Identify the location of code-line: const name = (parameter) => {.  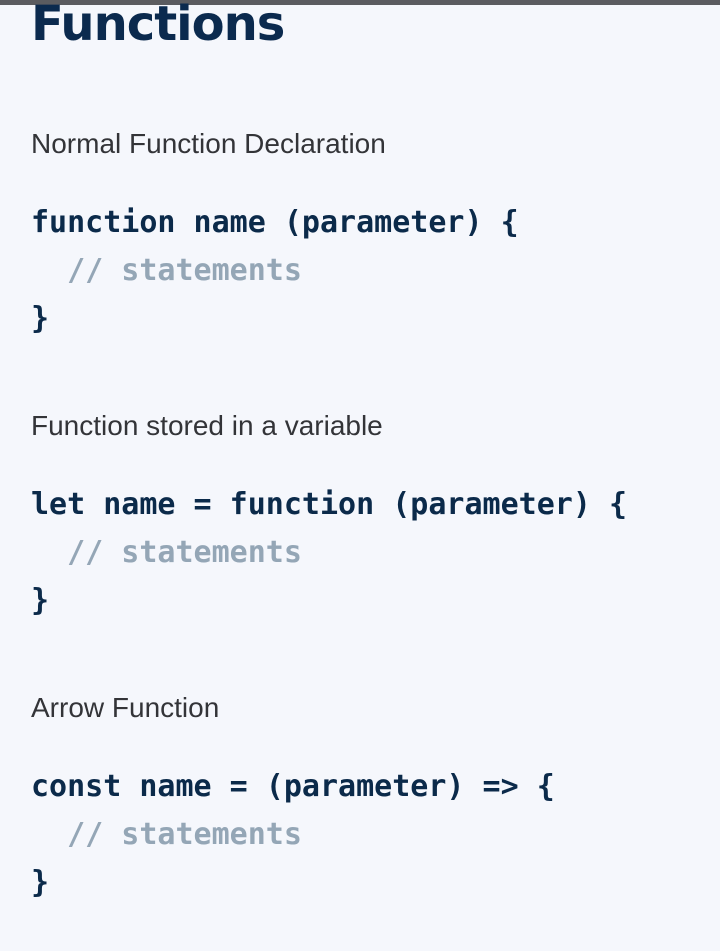
(293, 786).